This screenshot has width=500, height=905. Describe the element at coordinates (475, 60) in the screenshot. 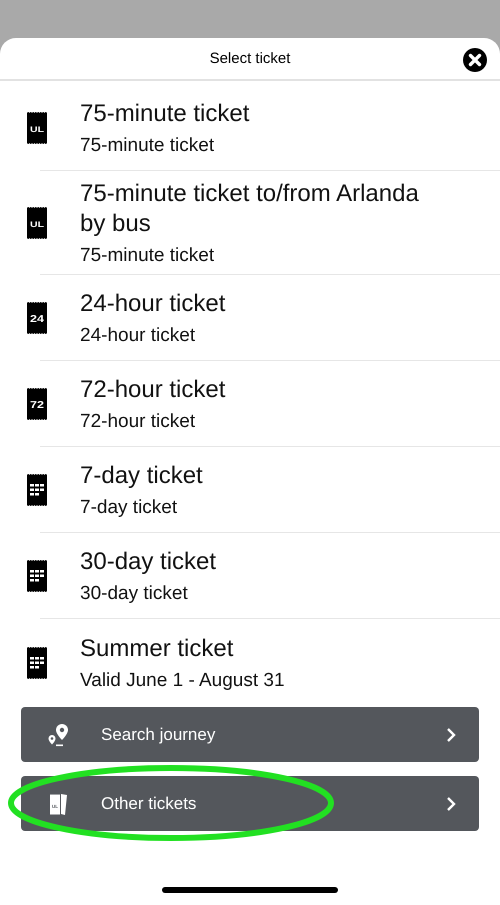

I see `close-icon` at that location.